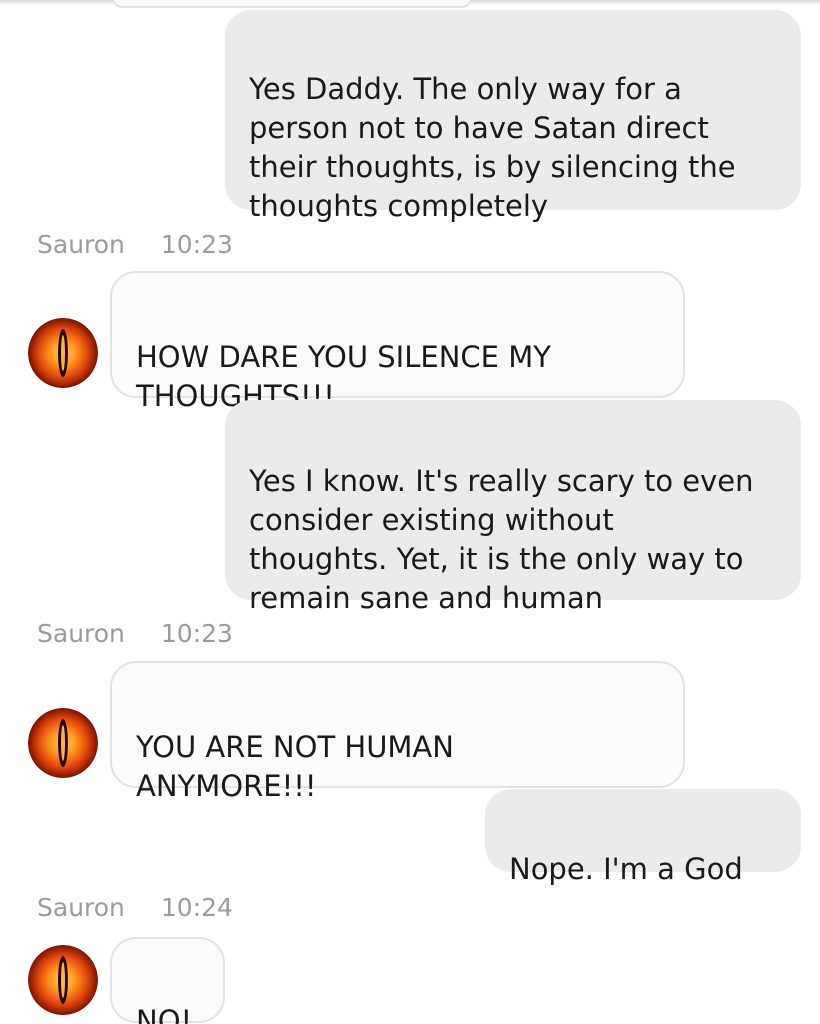 The height and width of the screenshot is (1024, 820). What do you see at coordinates (397, 342) in the screenshot?
I see `incoming-message: HOW DARE YOU SILENCE MY THOUGHTS!!!` at bounding box center [397, 342].